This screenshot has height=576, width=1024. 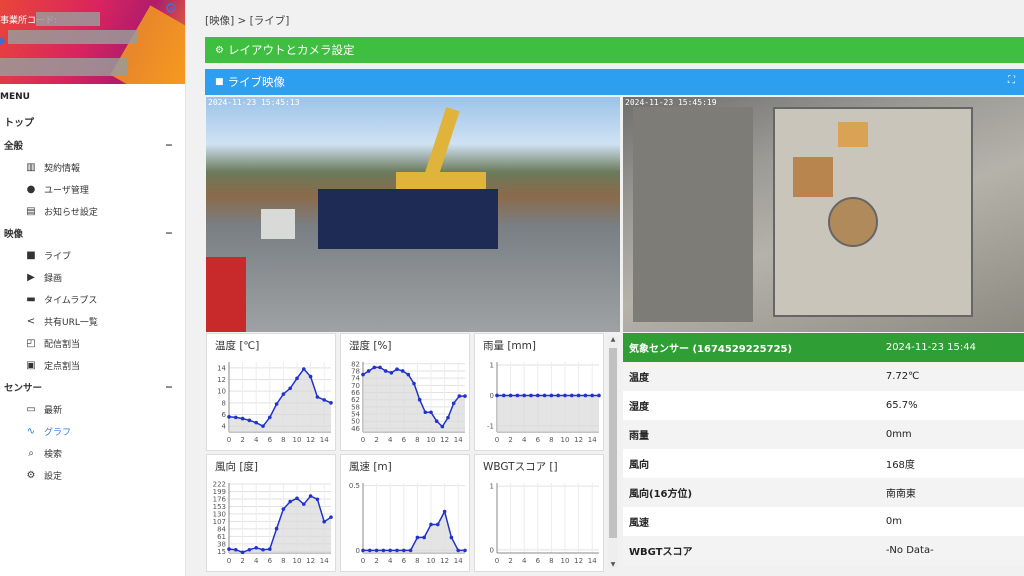 What do you see at coordinates (58, 432) in the screenshot?
I see `sidebar-item-label: グラフ` at bounding box center [58, 432].